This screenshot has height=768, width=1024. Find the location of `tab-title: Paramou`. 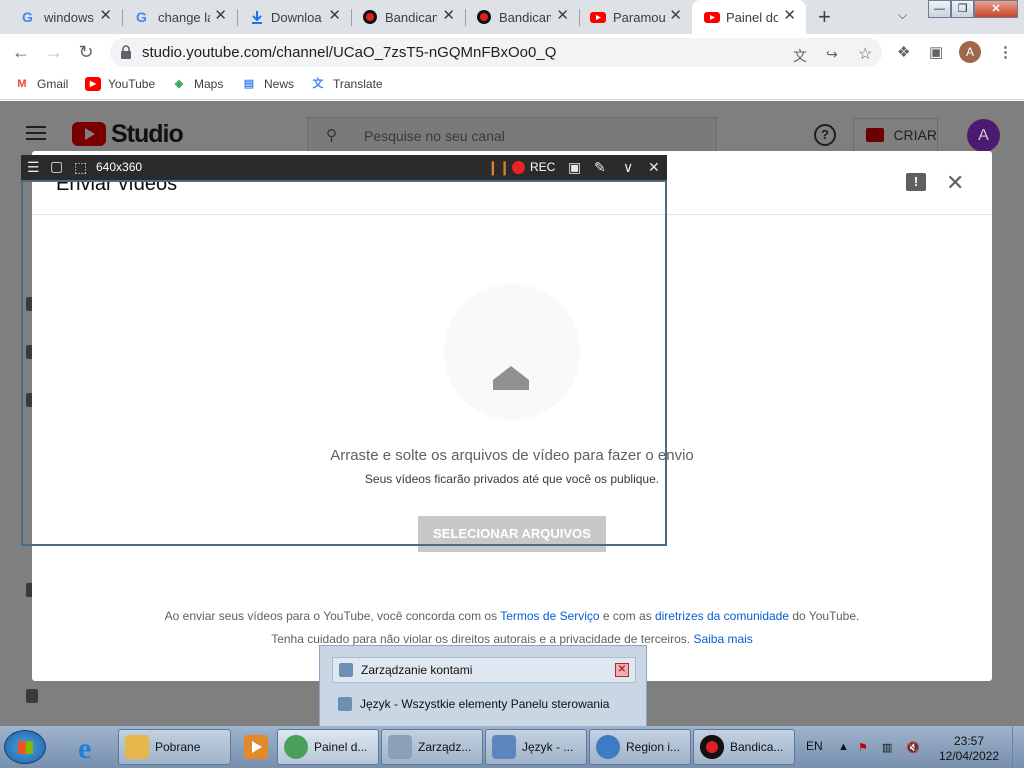

tab-title: Paramou is located at coordinates (639, 17).